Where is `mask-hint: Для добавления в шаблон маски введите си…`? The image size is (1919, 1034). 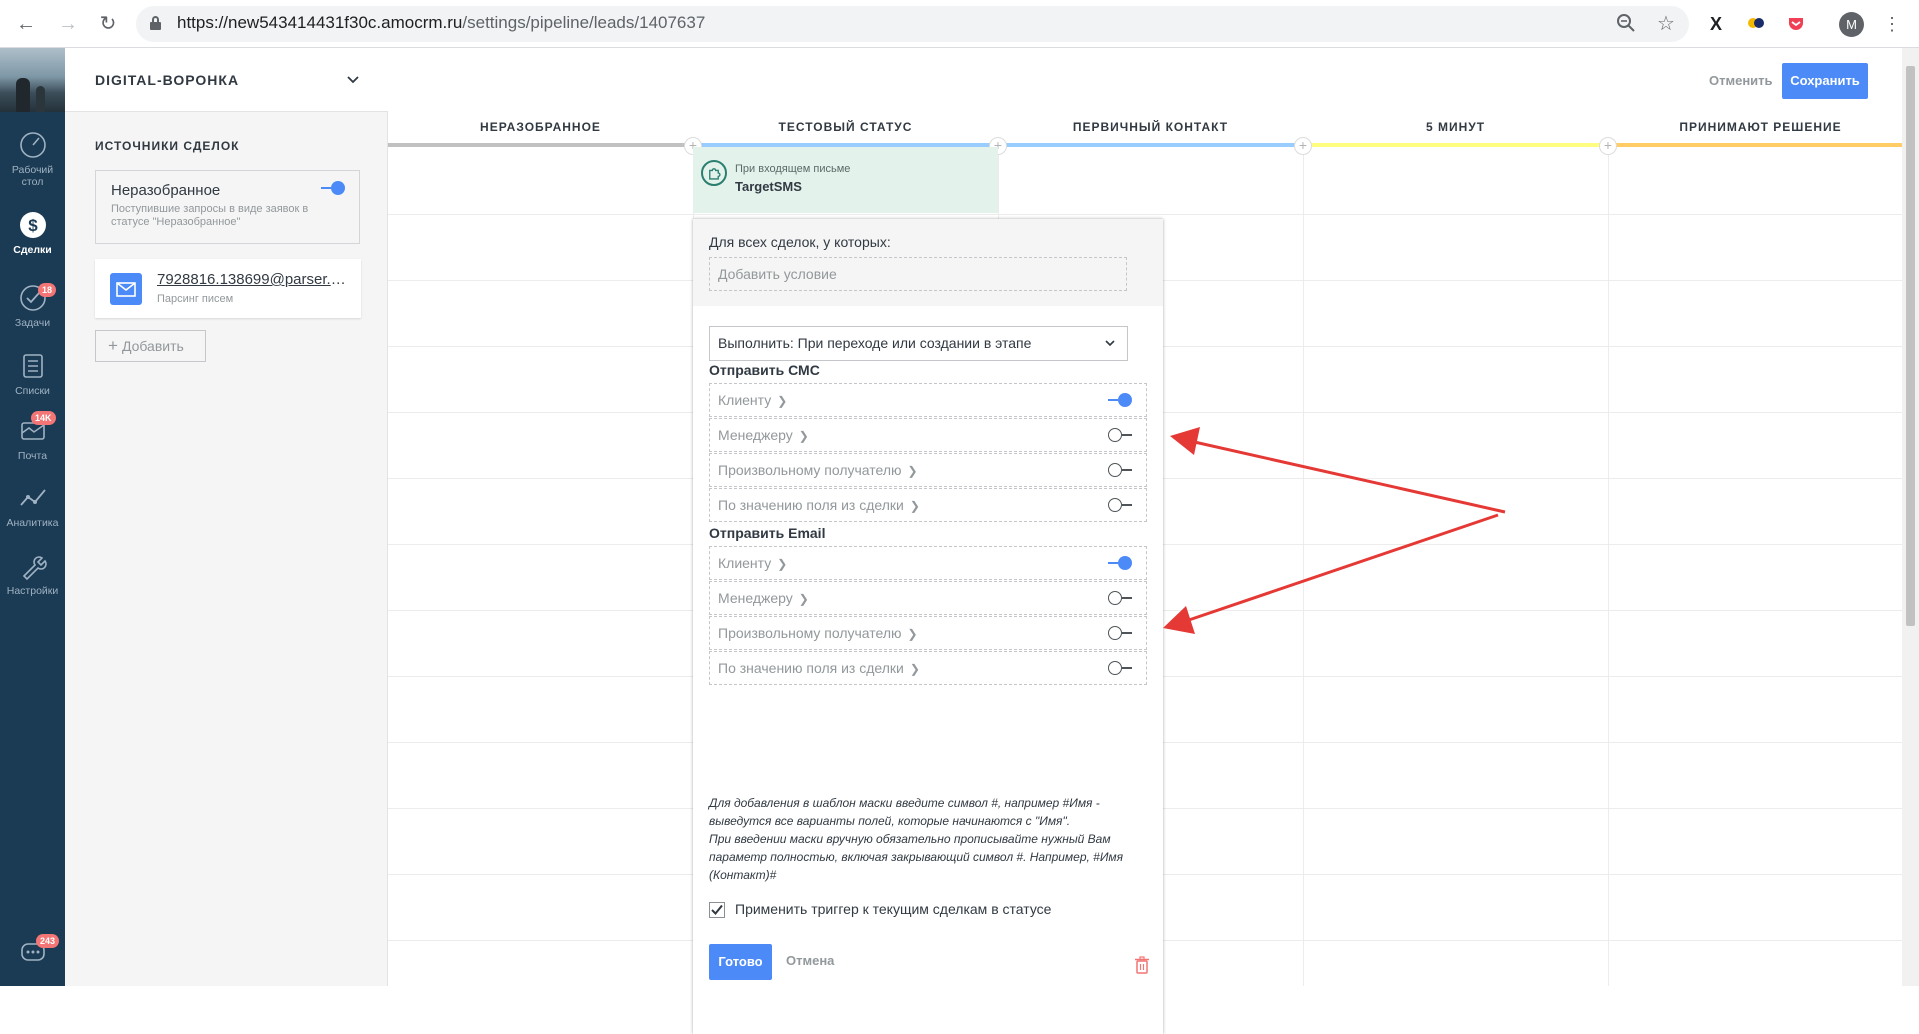
mask-hint: Для добавления в шаблон маски введите си… is located at coordinates (916, 839).